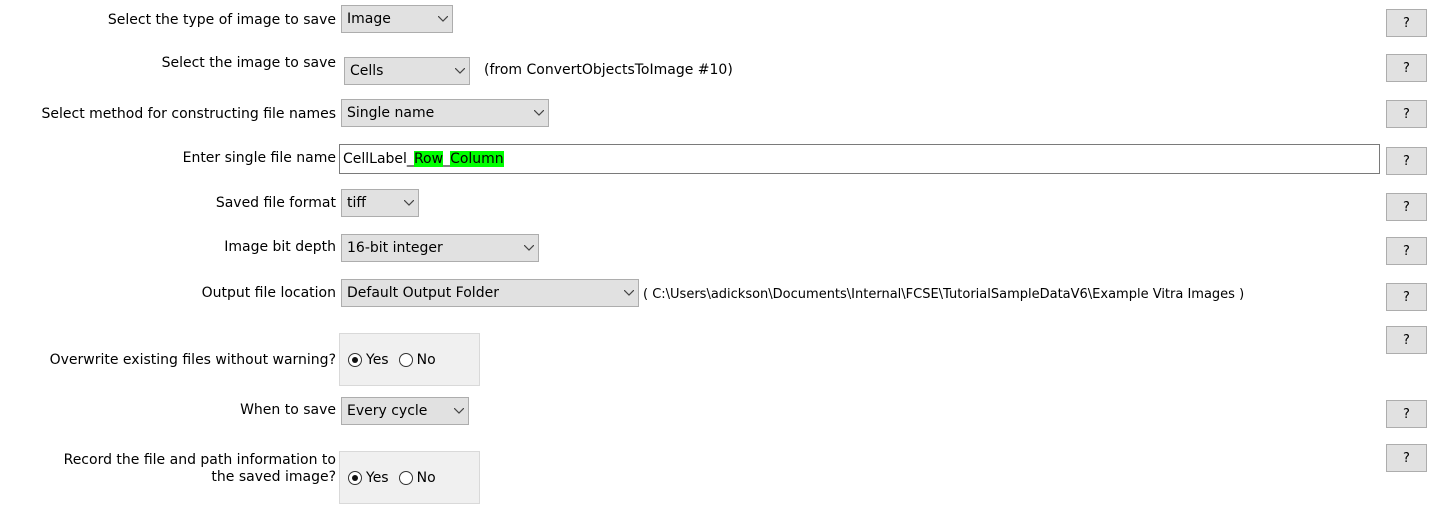 This screenshot has width=1432, height=510. Describe the element at coordinates (377, 359) in the screenshot. I see `overwrite-yes-label: Yes` at that location.